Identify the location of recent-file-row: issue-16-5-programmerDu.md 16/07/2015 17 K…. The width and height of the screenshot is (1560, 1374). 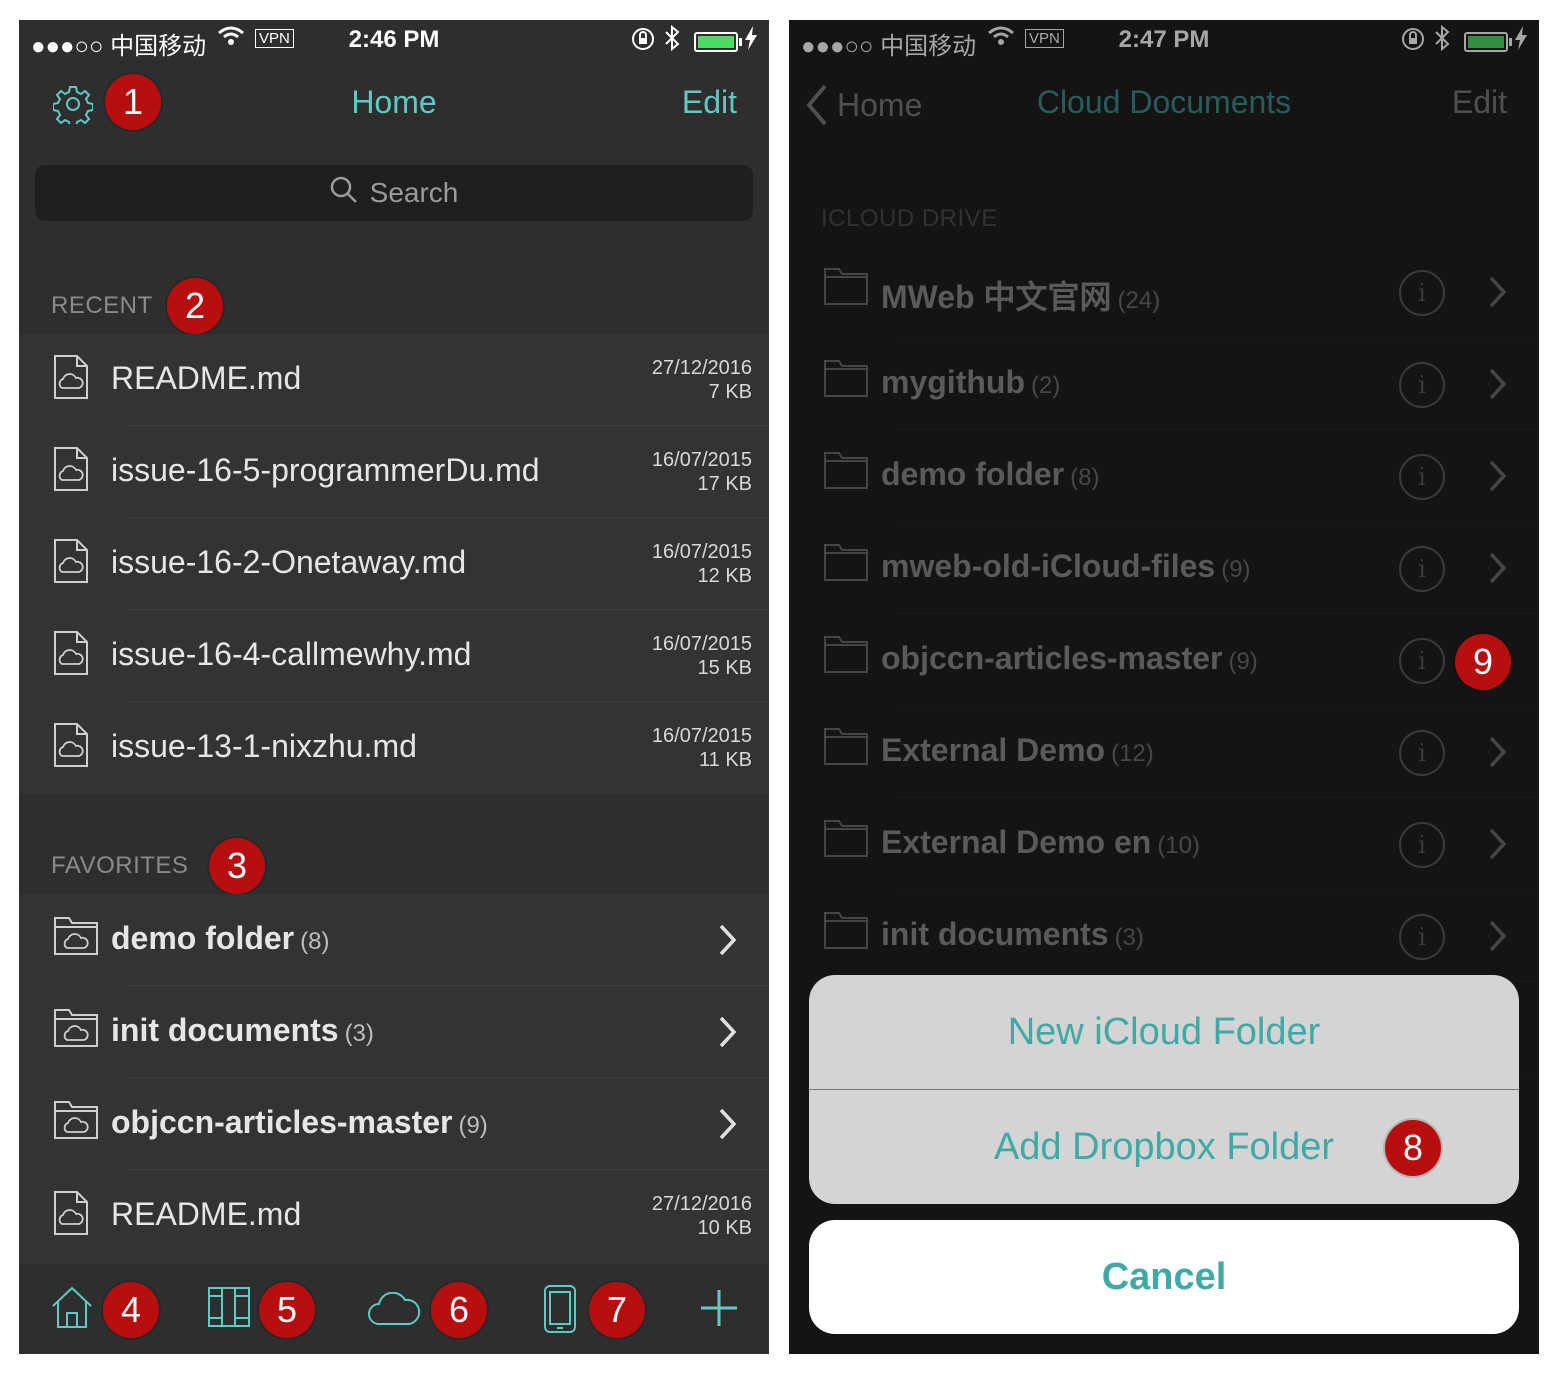
(394, 472).